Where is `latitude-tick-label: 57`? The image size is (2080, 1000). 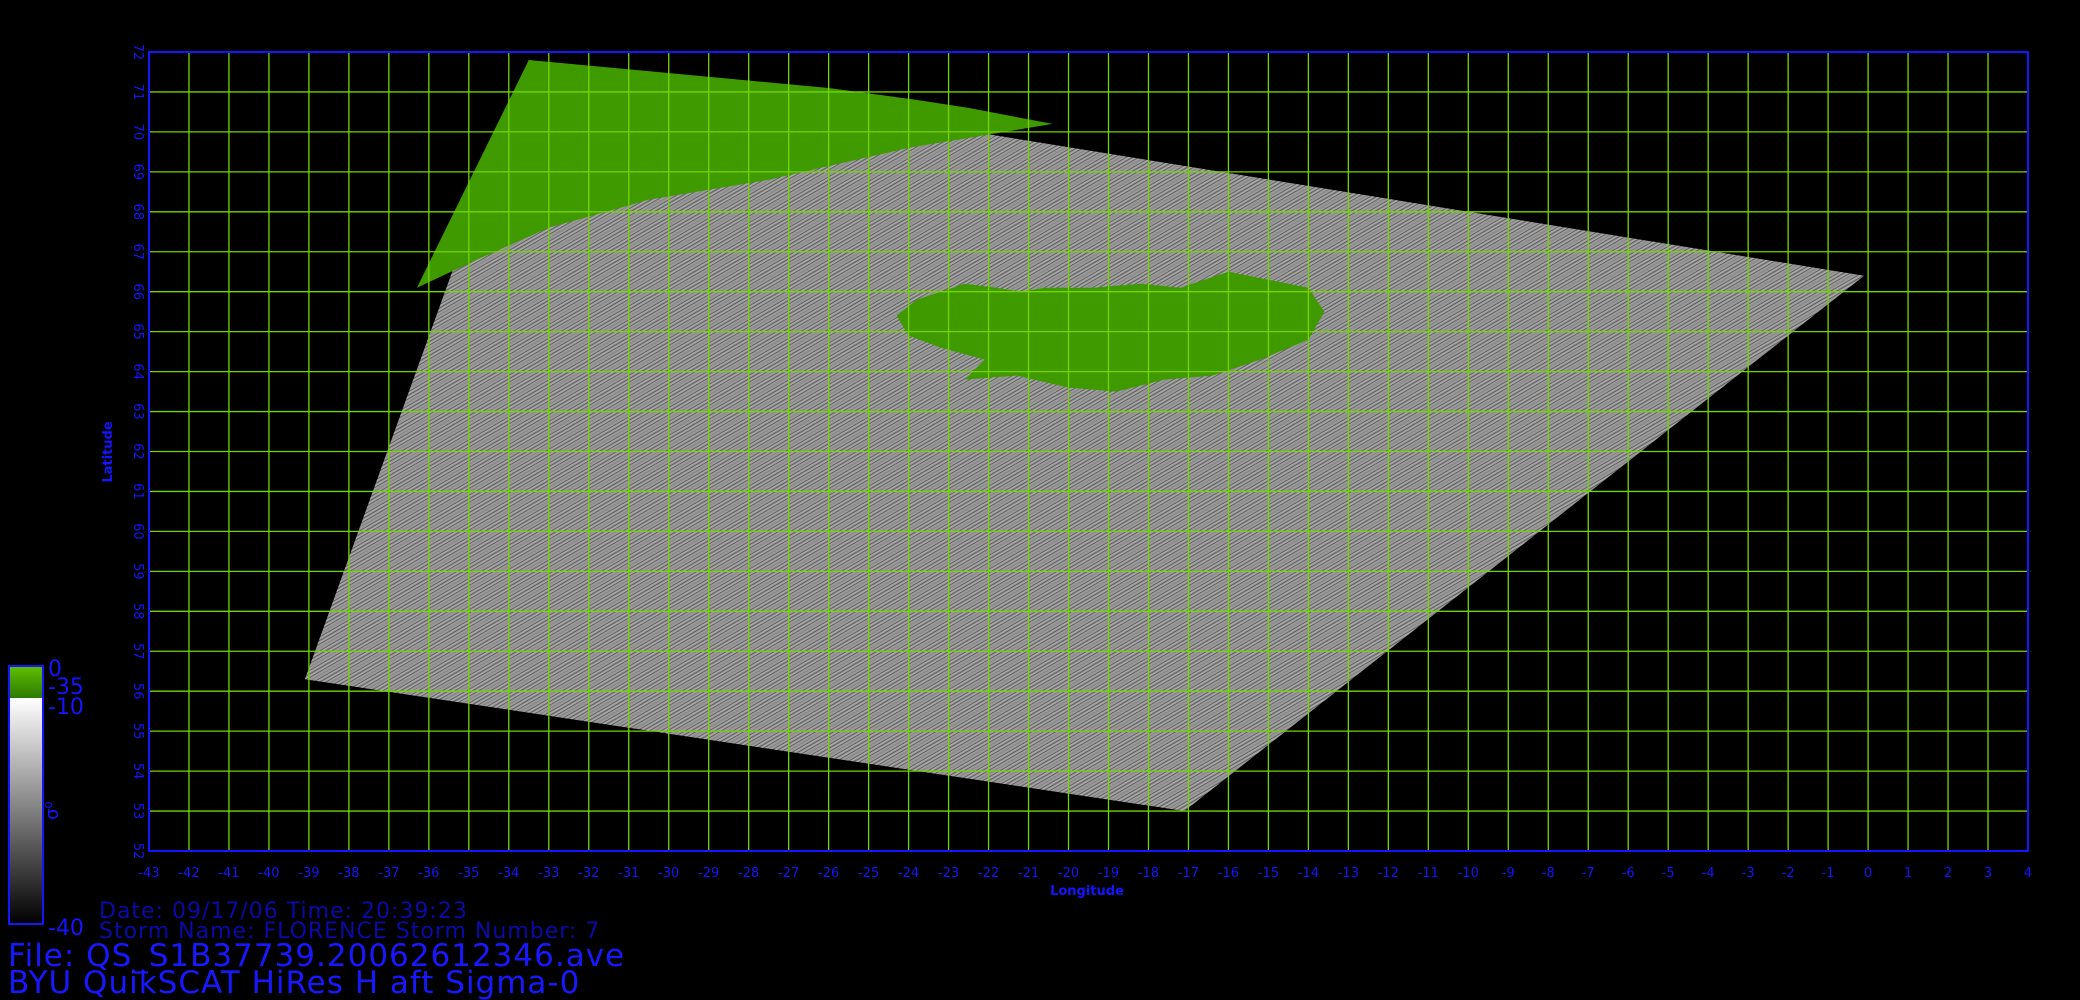
latitude-tick-label: 57 is located at coordinates (137, 651).